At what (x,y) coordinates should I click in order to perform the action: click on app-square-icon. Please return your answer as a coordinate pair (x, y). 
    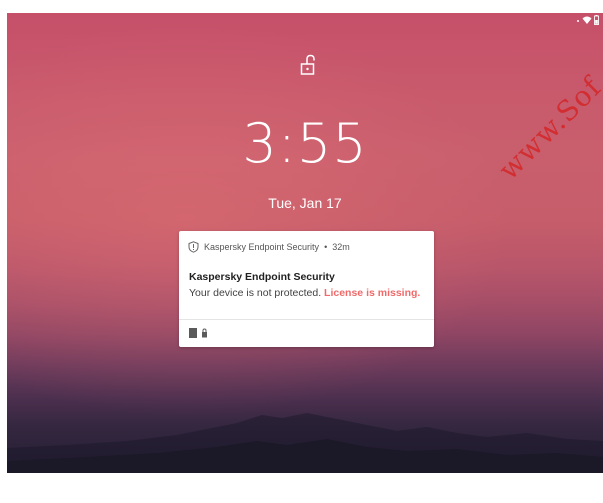
    Looking at the image, I should click on (193, 333).